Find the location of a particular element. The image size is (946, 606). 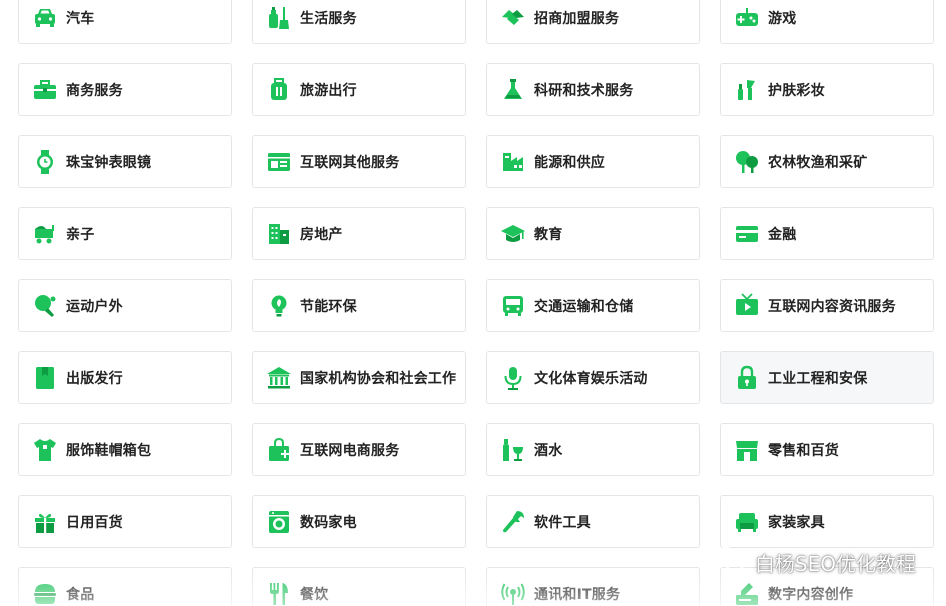

category-label: 软件工具 is located at coordinates (562, 522).